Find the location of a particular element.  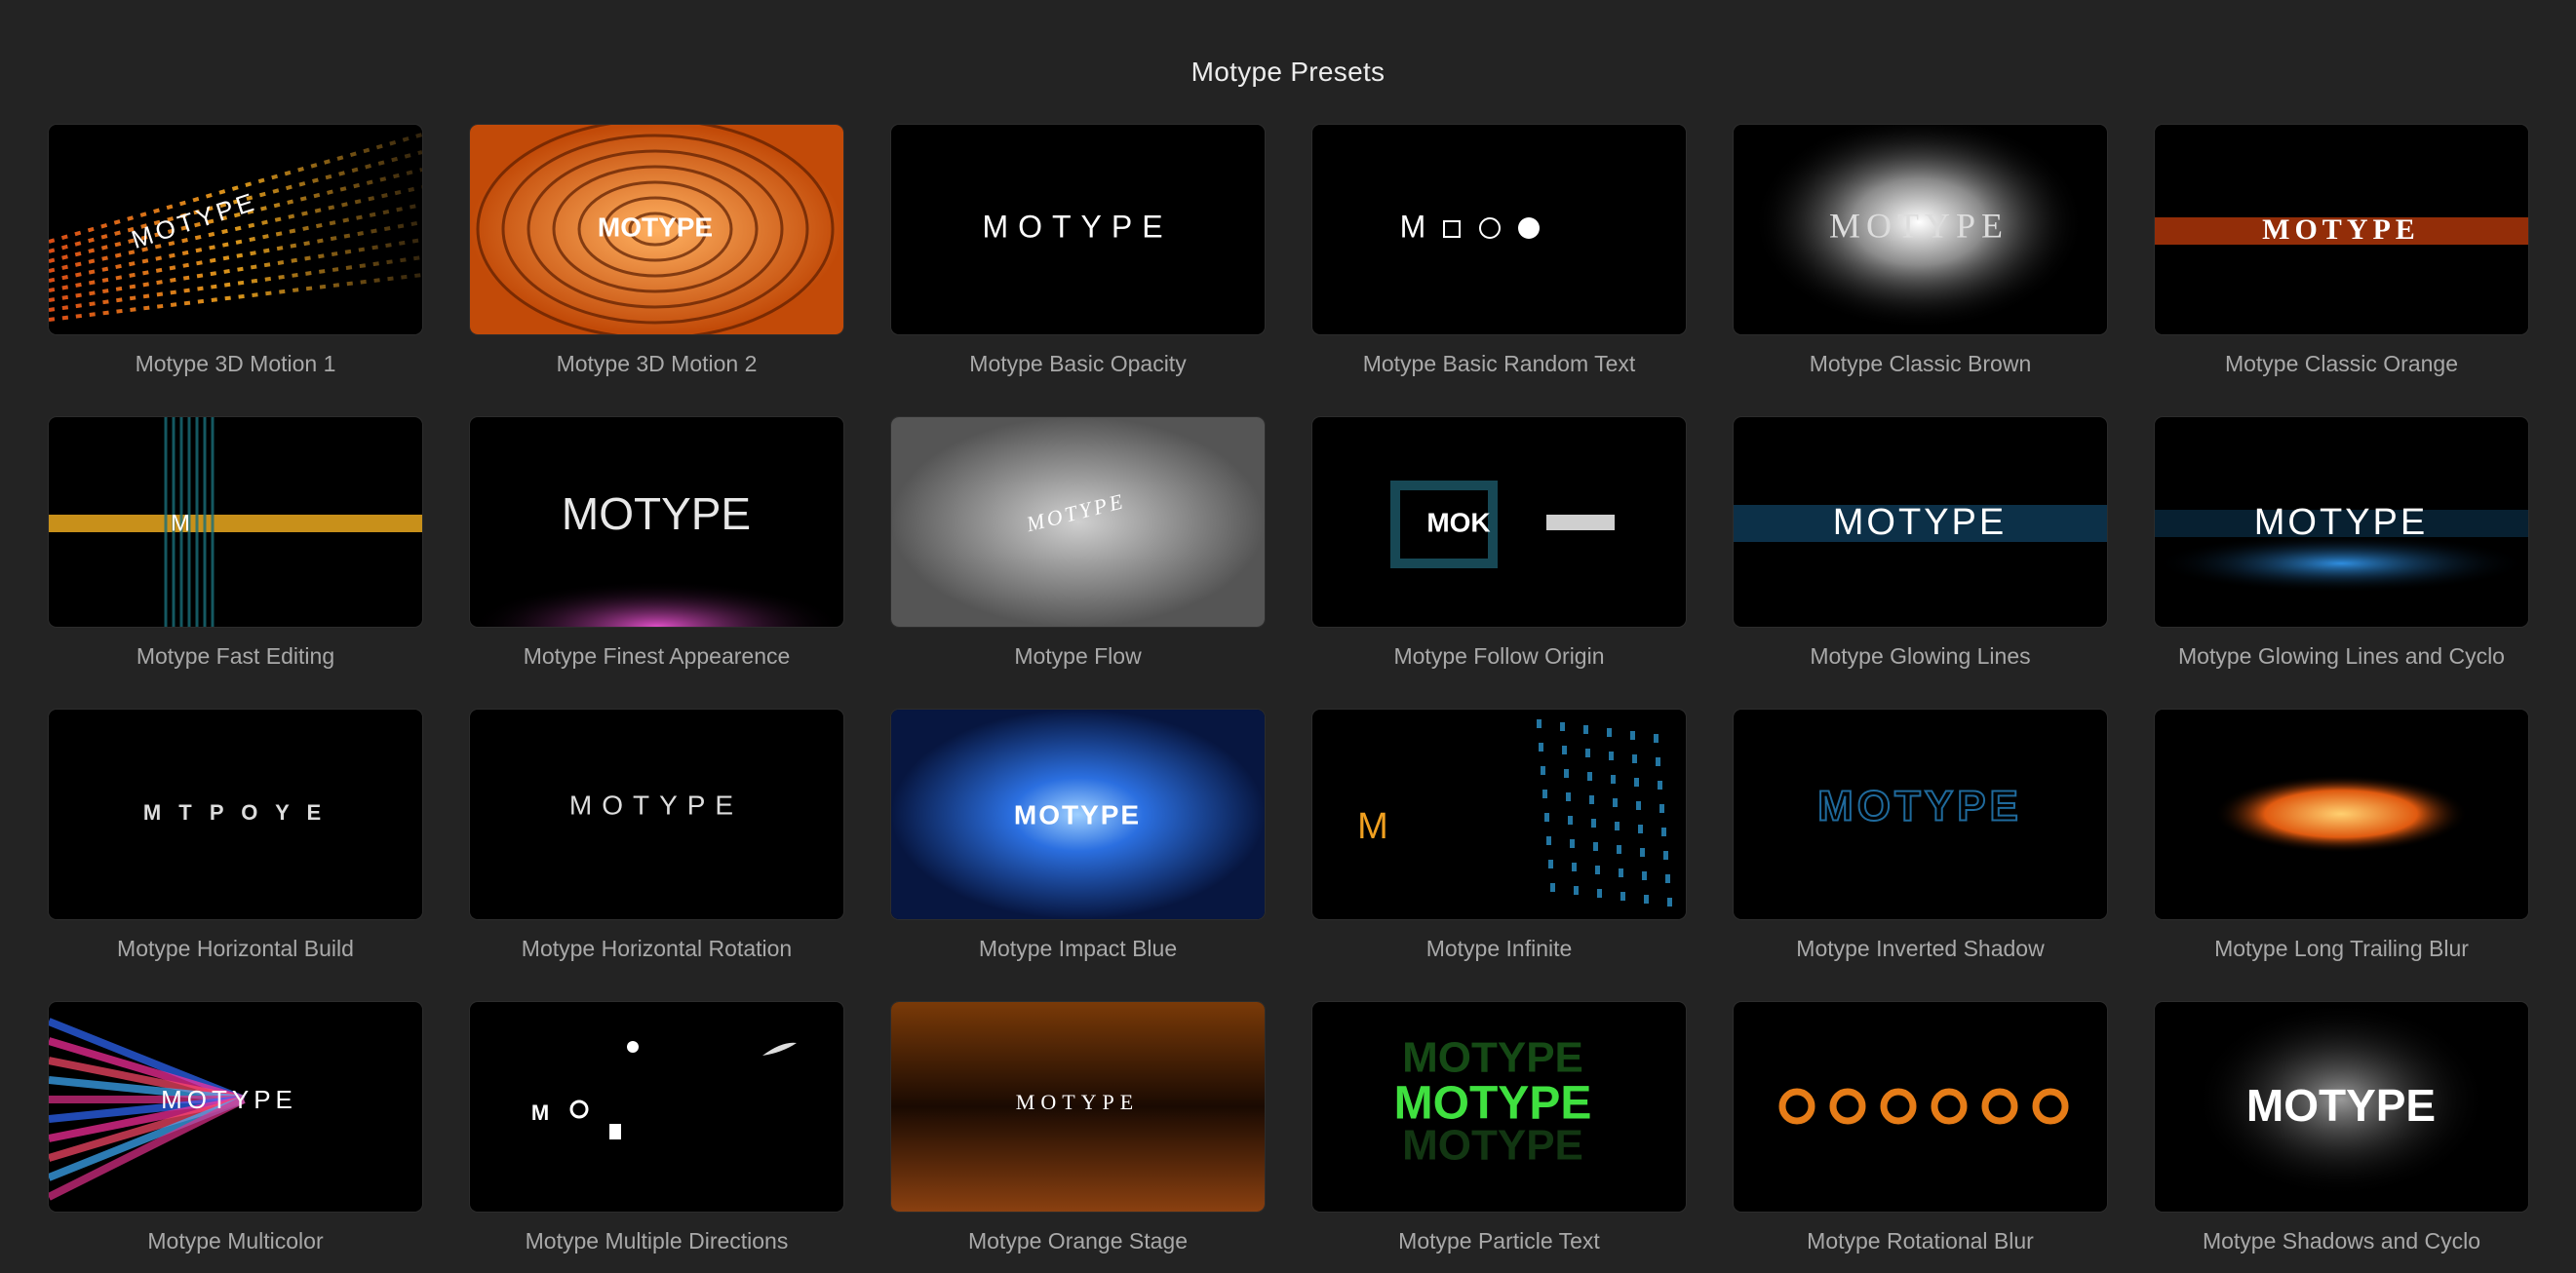

preset-tile-motype-infinite: M Motype Infinite is located at coordinates (1499, 856).